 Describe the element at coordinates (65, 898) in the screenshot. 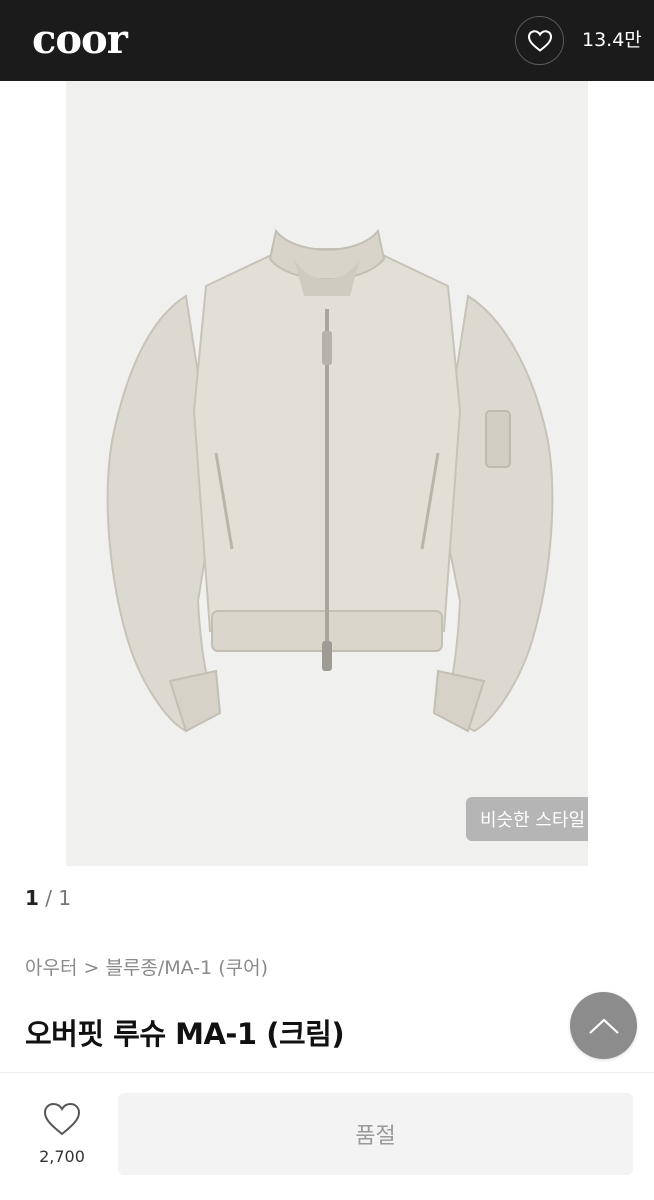

I see `pager-total: 1` at that location.